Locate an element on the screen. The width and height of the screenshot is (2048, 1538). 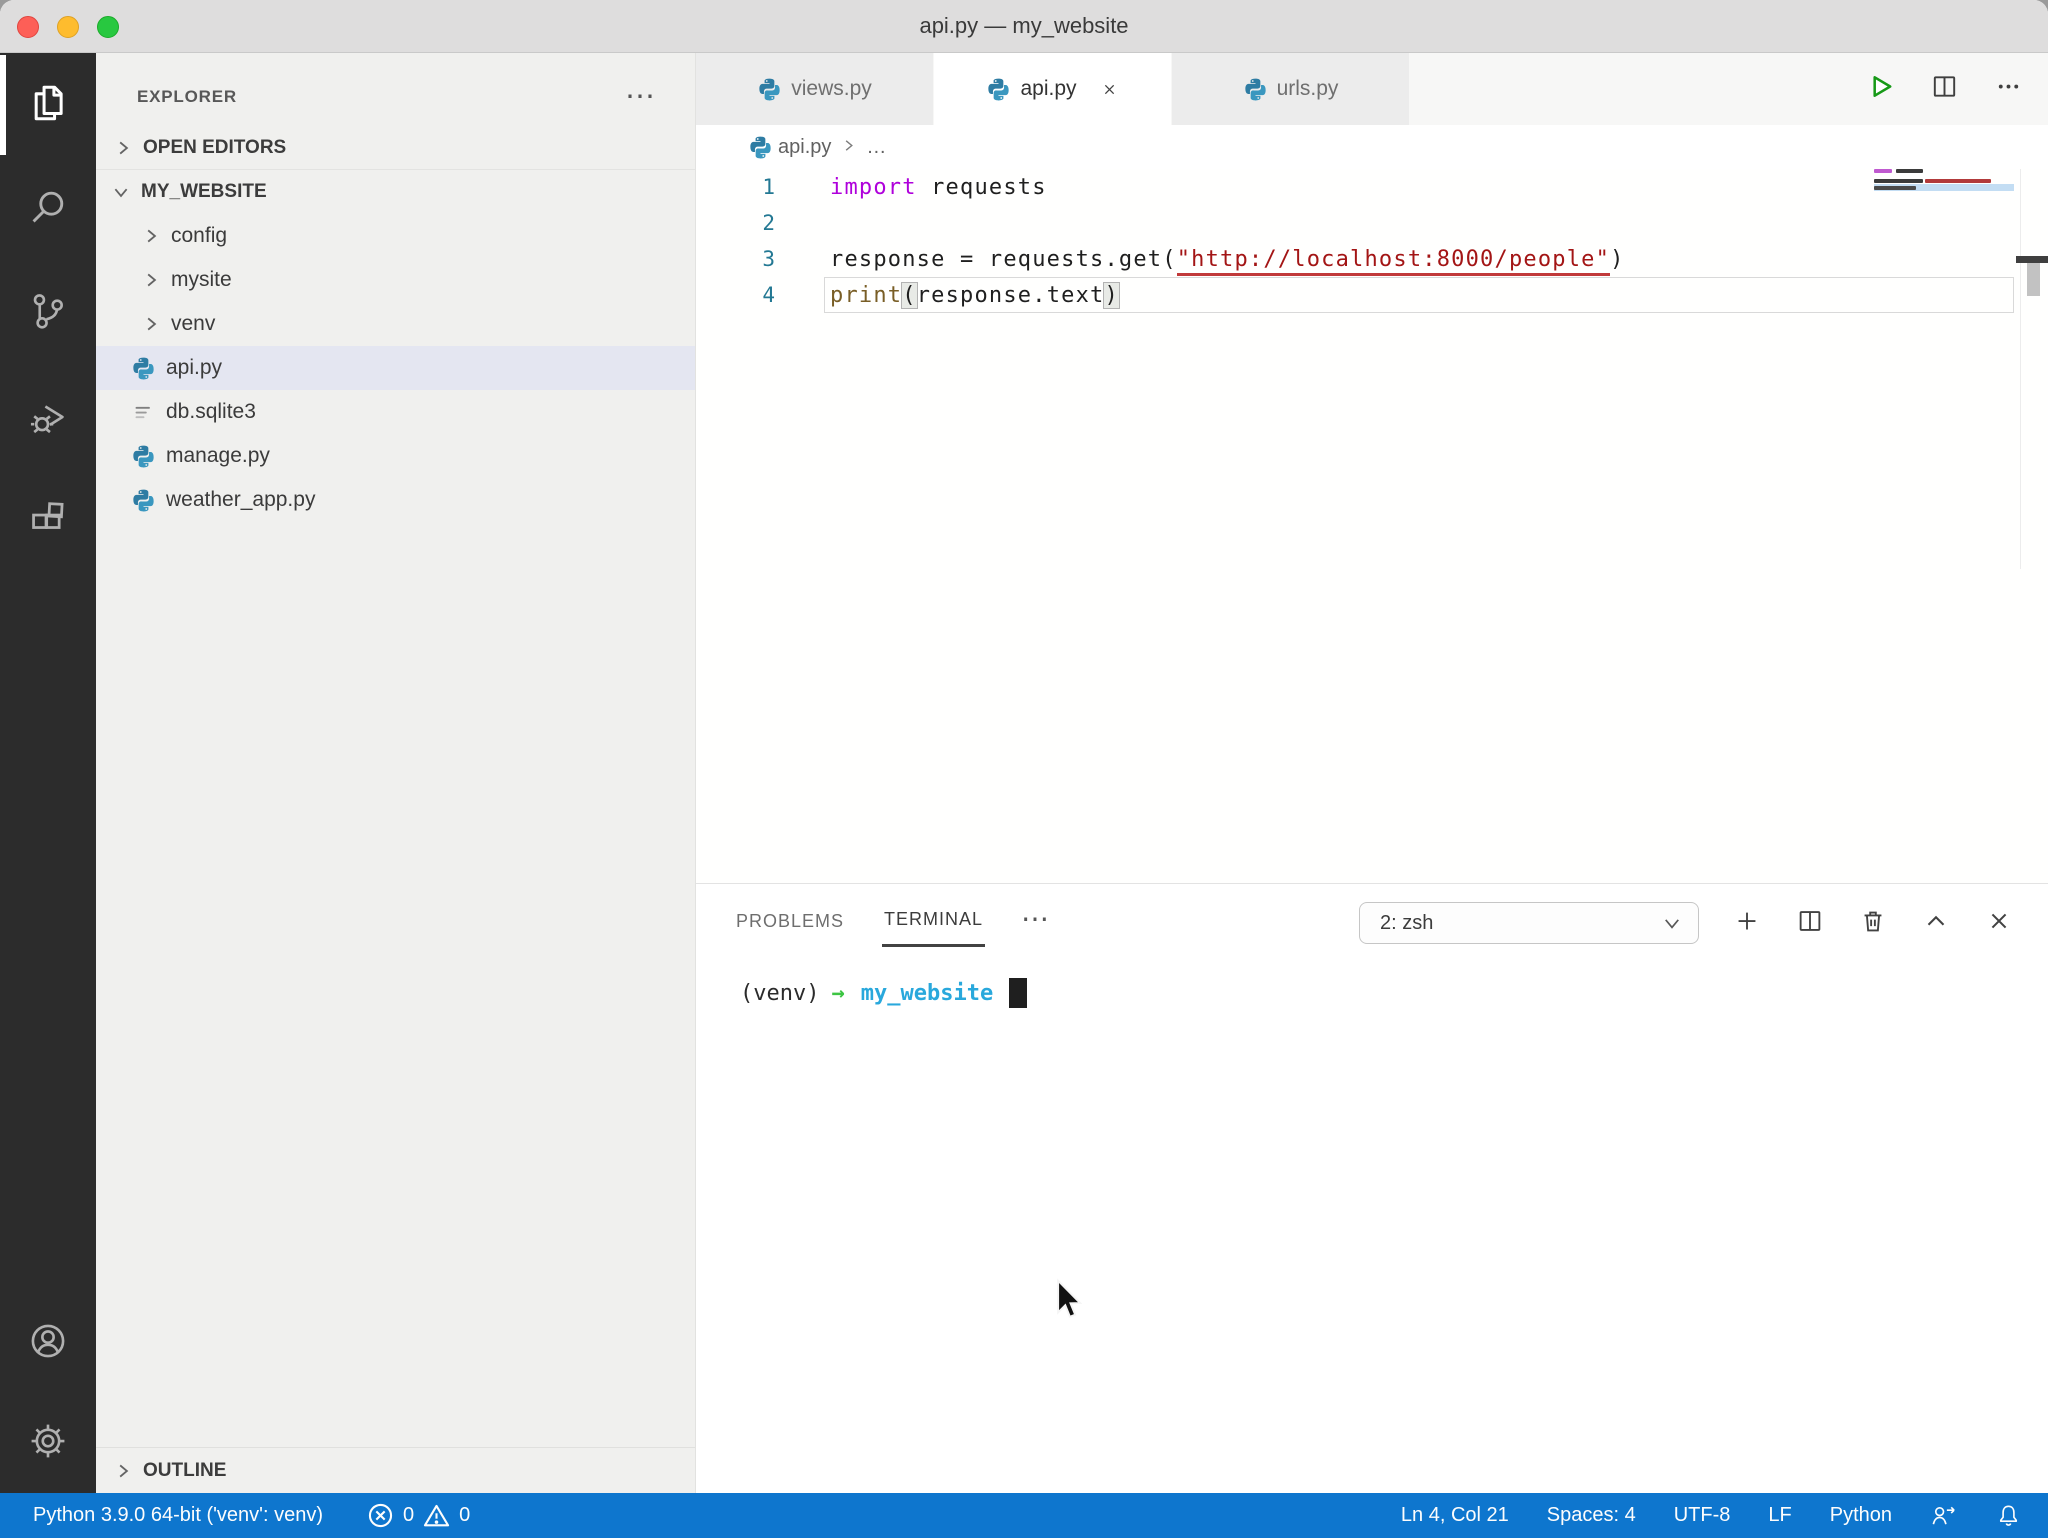
title-bar: api.py — my_website is located at coordinates (1024, 26).